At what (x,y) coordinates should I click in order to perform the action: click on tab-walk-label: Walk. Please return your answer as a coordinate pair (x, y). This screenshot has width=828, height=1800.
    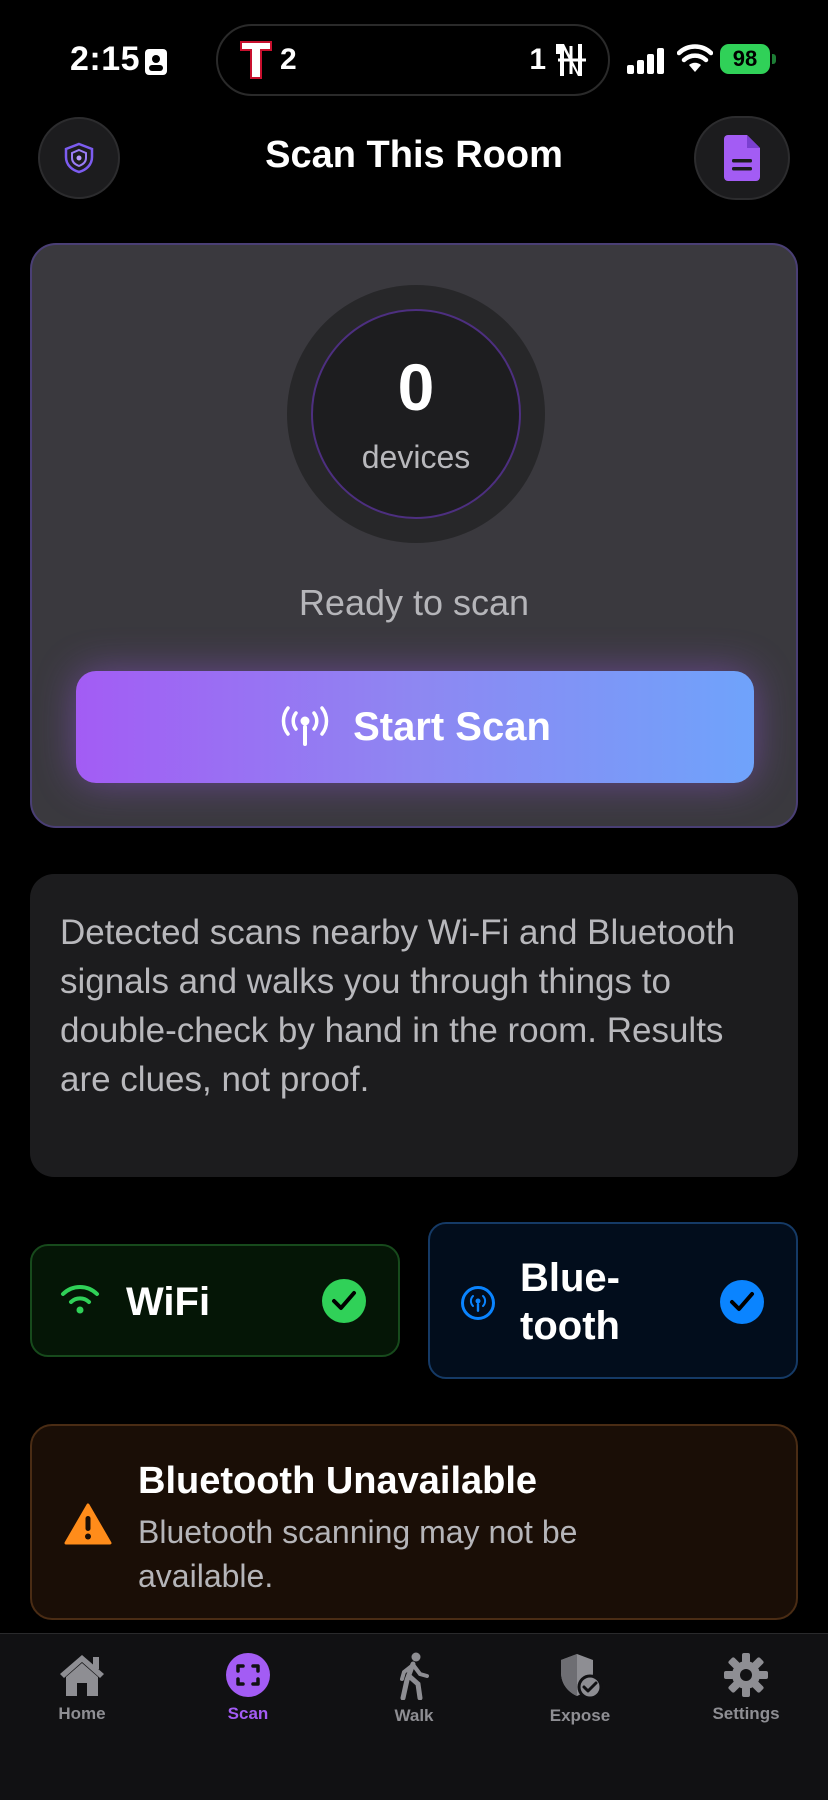
    Looking at the image, I should click on (414, 1715).